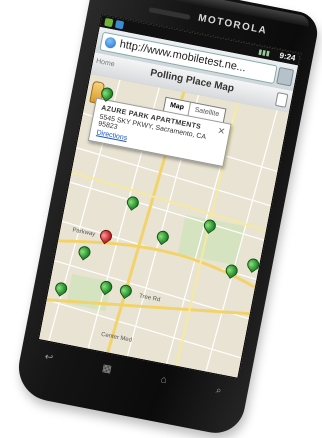  Describe the element at coordinates (106, 370) in the screenshot. I see `menu-key-icon: ▦` at that location.